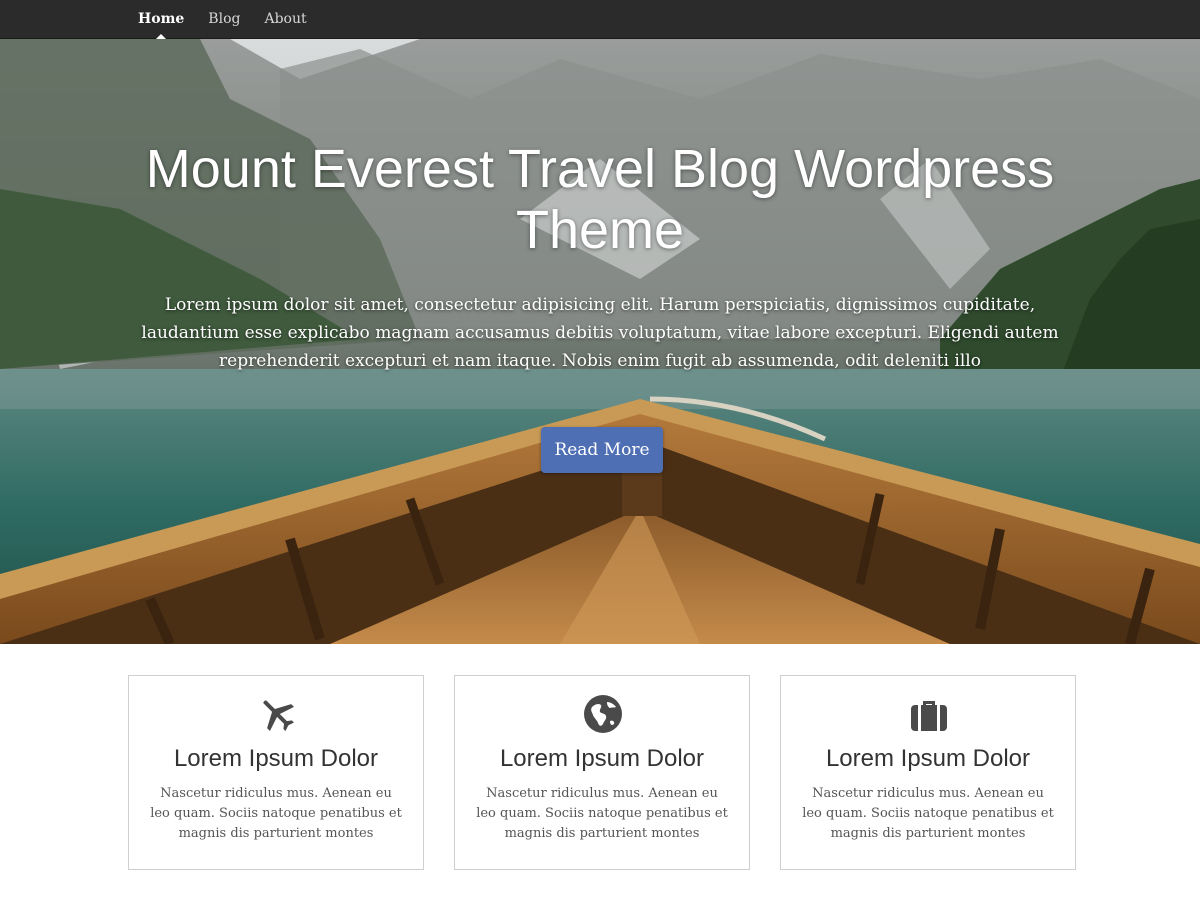  What do you see at coordinates (602, 450) in the screenshot?
I see `read-more-button: Read More` at bounding box center [602, 450].